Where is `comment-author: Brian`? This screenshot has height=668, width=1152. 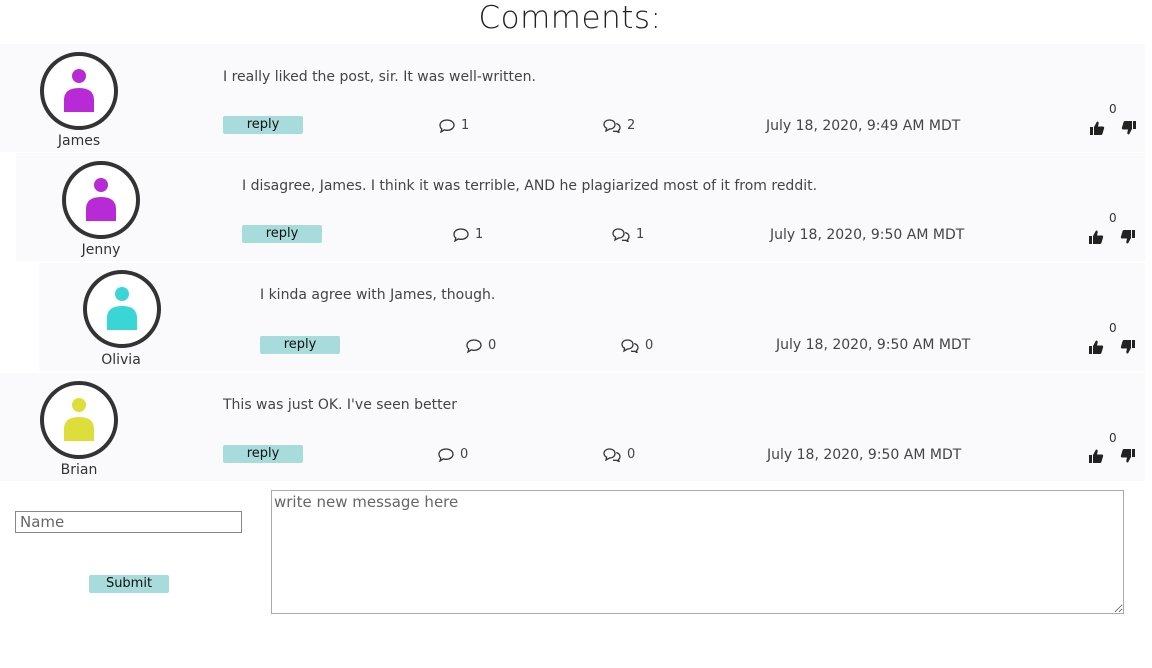 comment-author: Brian is located at coordinates (79, 470).